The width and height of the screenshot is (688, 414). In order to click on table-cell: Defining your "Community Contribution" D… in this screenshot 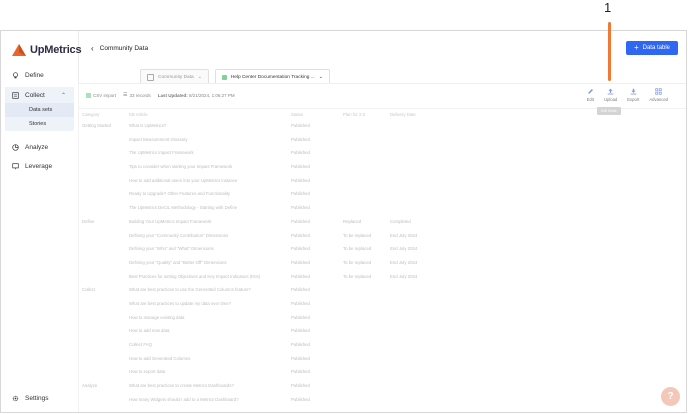, I will do `click(178, 235)`.